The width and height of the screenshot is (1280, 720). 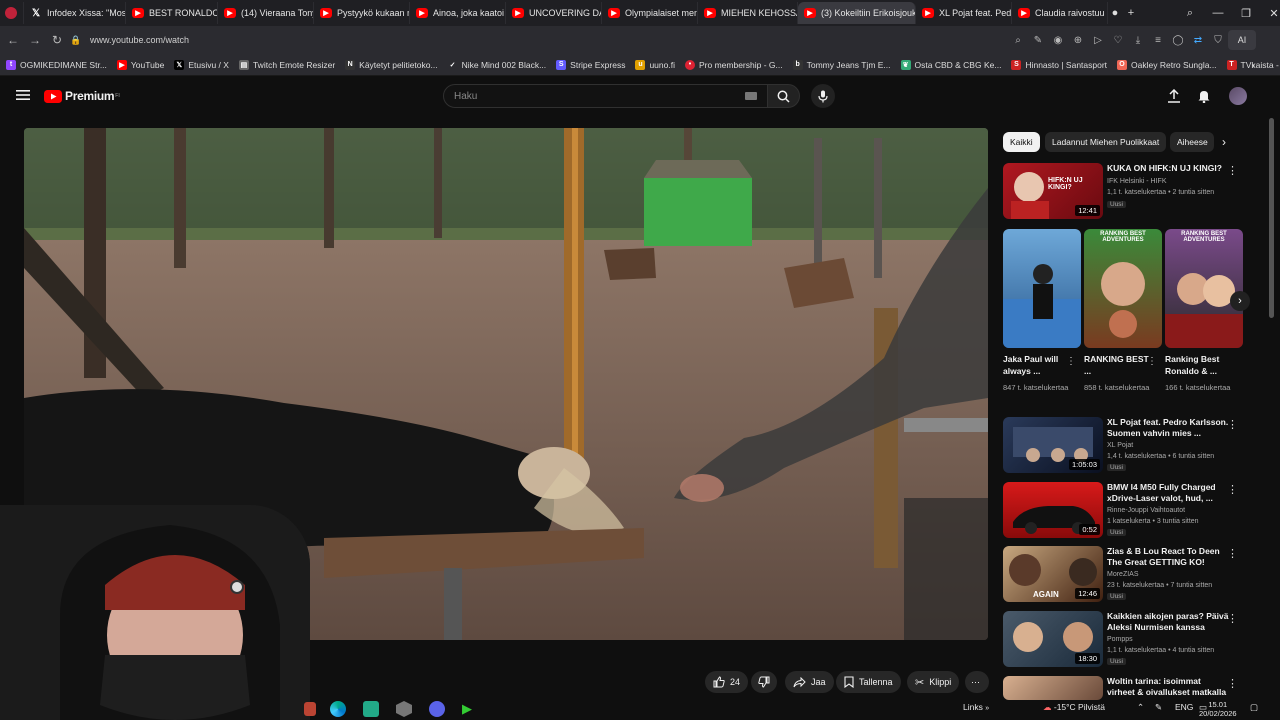 What do you see at coordinates (1192, 142) in the screenshot?
I see `chip-related: Aiheese` at bounding box center [1192, 142].